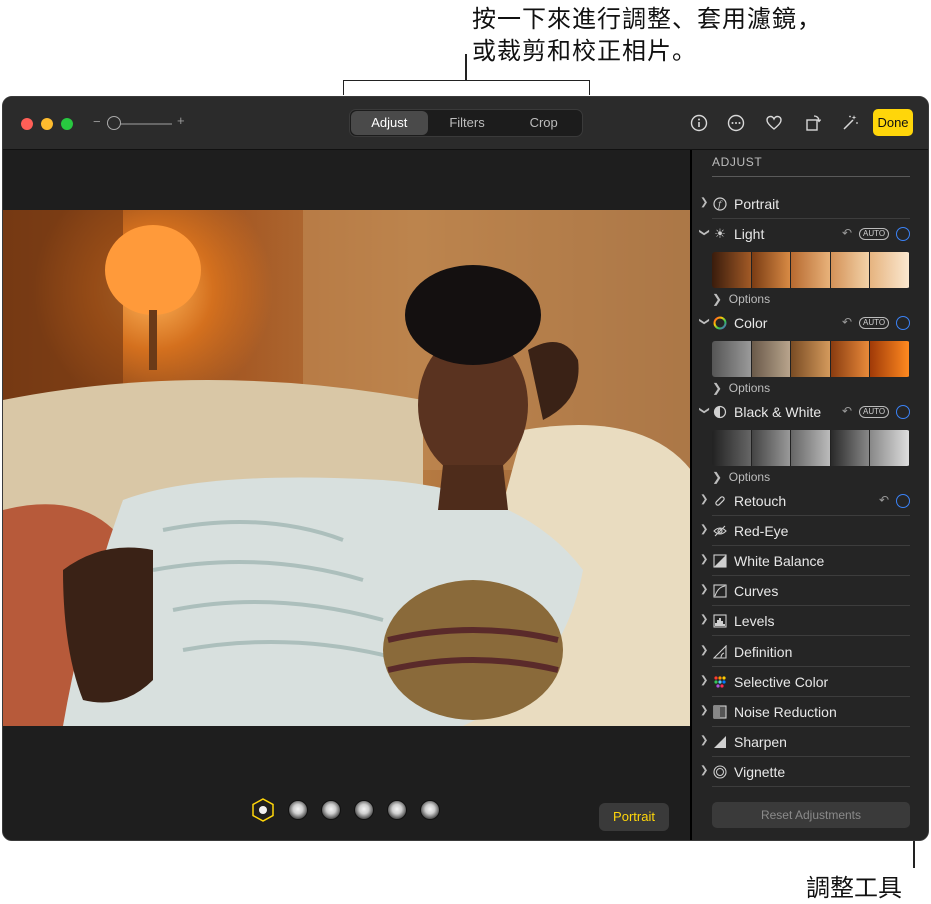  Describe the element at coordinates (634, 817) in the screenshot. I see `portrait-button: Portrait` at that location.